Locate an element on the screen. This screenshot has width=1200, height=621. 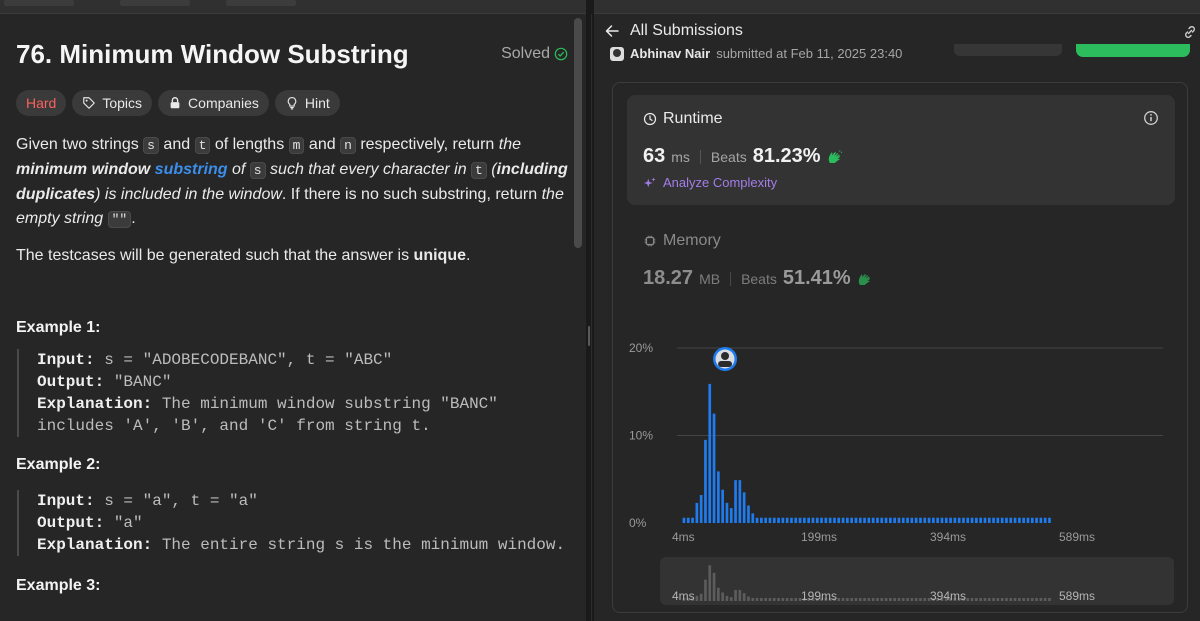
editorial-button is located at coordinates (1008, 50).